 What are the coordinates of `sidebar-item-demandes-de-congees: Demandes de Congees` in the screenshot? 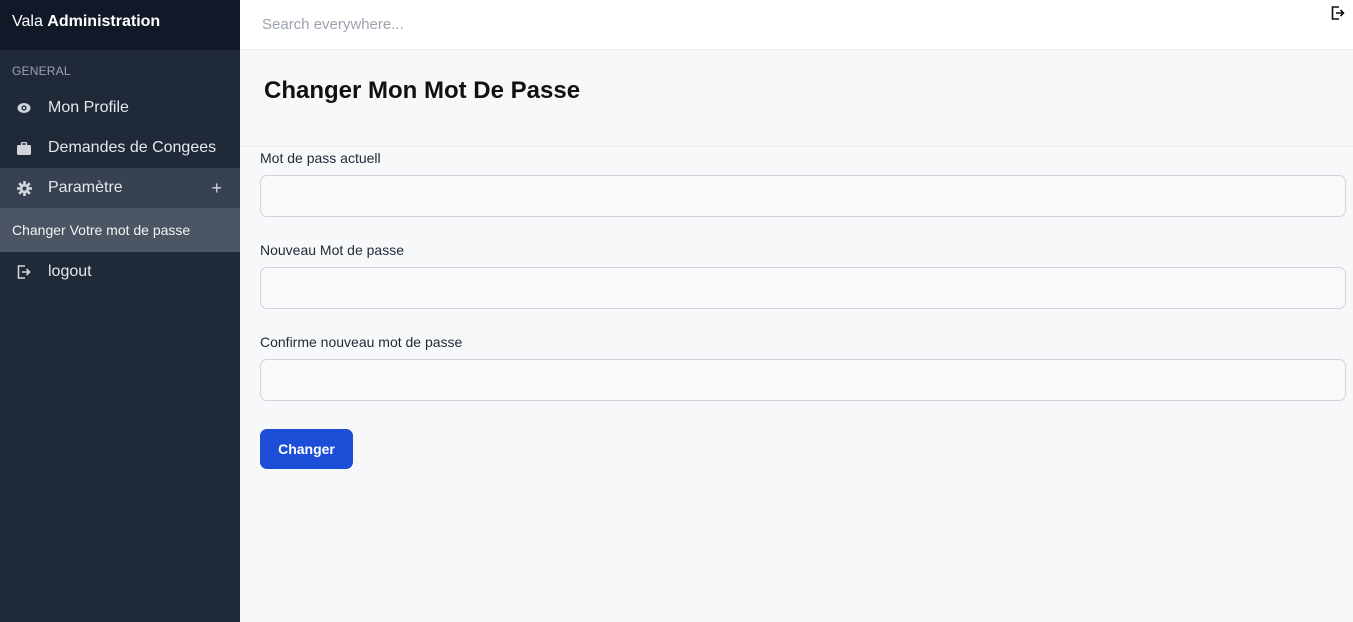 It's located at (120, 148).